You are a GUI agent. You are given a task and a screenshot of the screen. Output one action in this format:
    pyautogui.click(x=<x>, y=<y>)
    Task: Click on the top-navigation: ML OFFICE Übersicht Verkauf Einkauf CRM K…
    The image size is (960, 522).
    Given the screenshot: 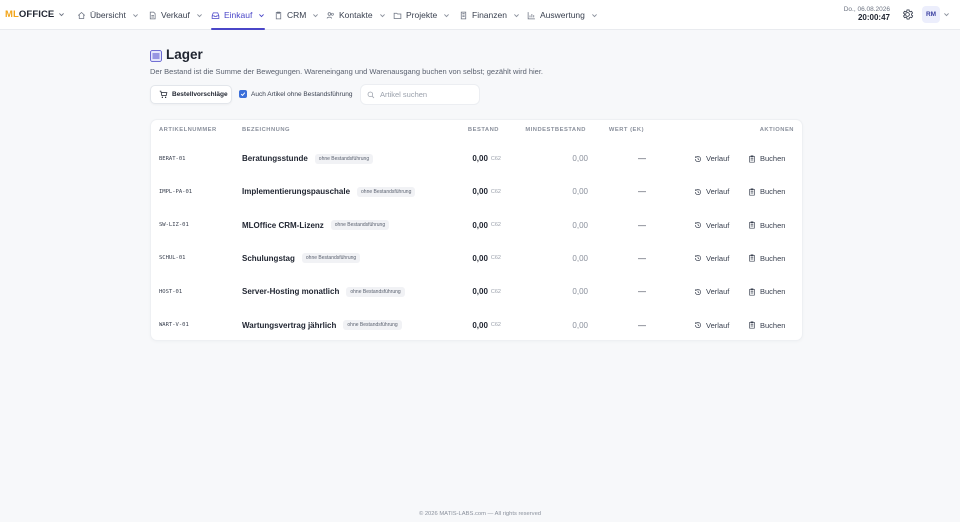 What is the action you would take?
    pyautogui.click(x=480, y=15)
    